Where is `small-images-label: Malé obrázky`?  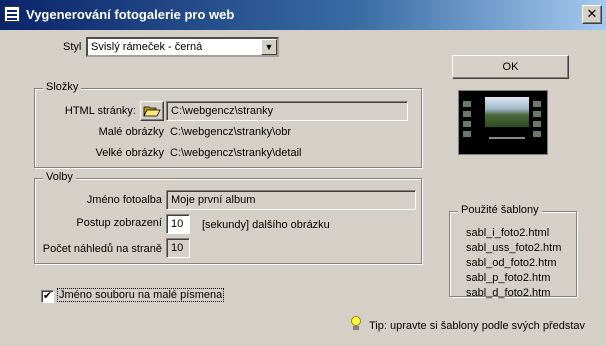
small-images-label: Malé obrázky is located at coordinates (131, 132).